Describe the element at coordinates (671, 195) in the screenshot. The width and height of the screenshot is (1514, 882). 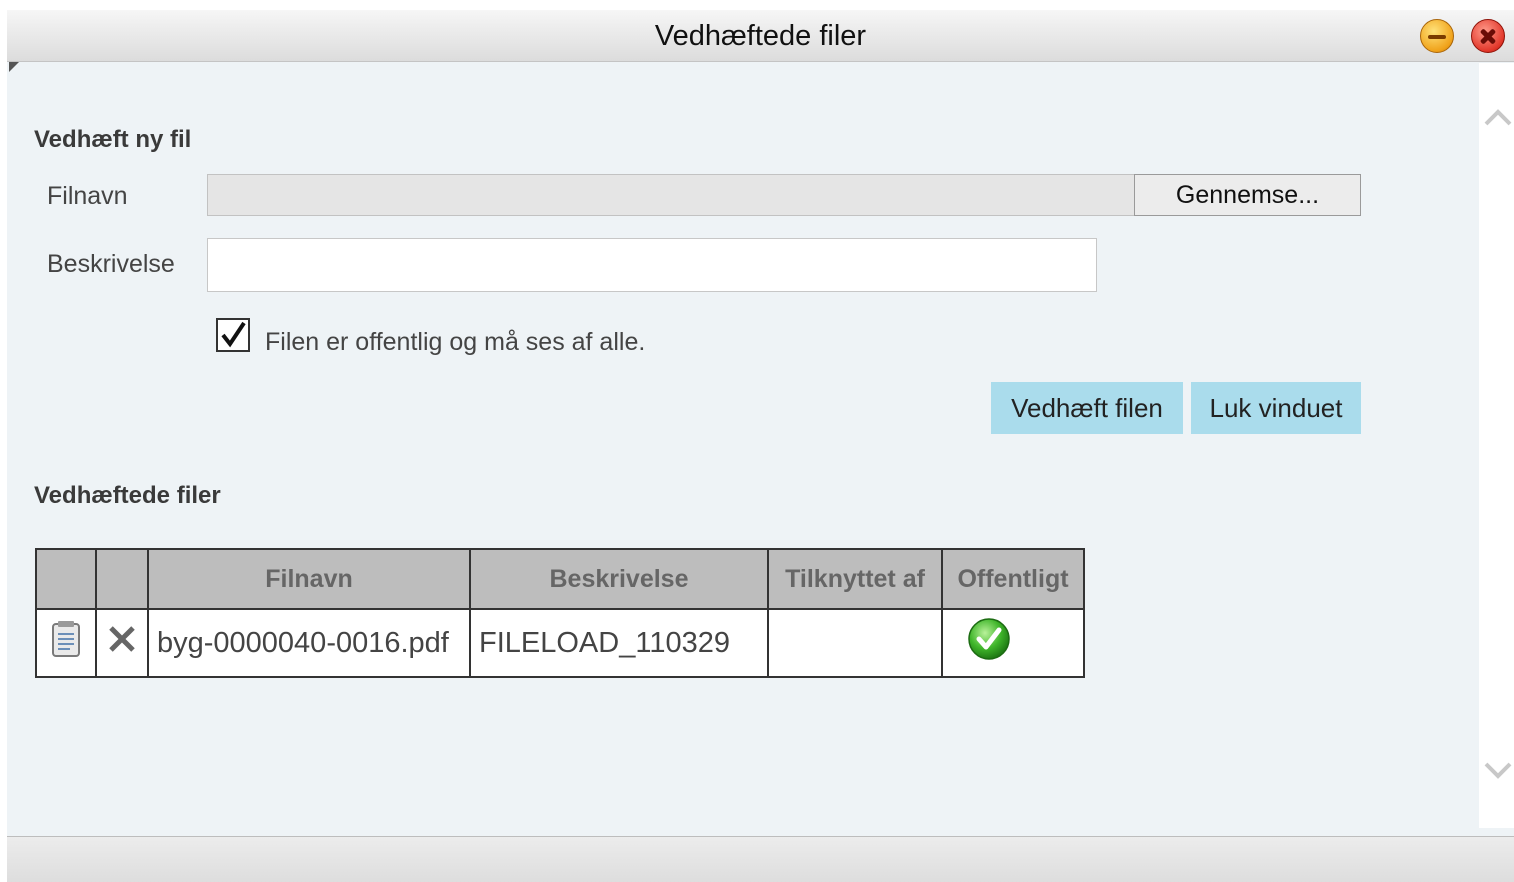
I see `filename-input` at that location.